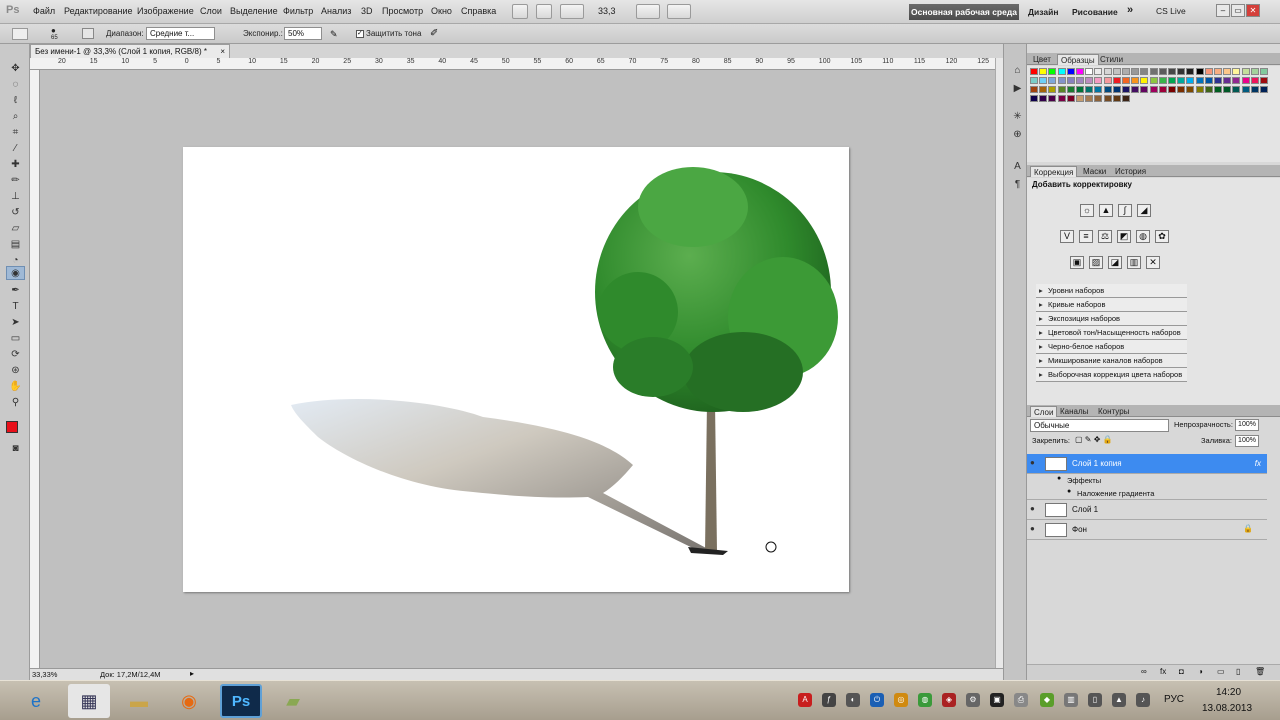  What do you see at coordinates (1258, 463) in the screenshot?
I see `fx-badge: fx` at bounding box center [1258, 463].